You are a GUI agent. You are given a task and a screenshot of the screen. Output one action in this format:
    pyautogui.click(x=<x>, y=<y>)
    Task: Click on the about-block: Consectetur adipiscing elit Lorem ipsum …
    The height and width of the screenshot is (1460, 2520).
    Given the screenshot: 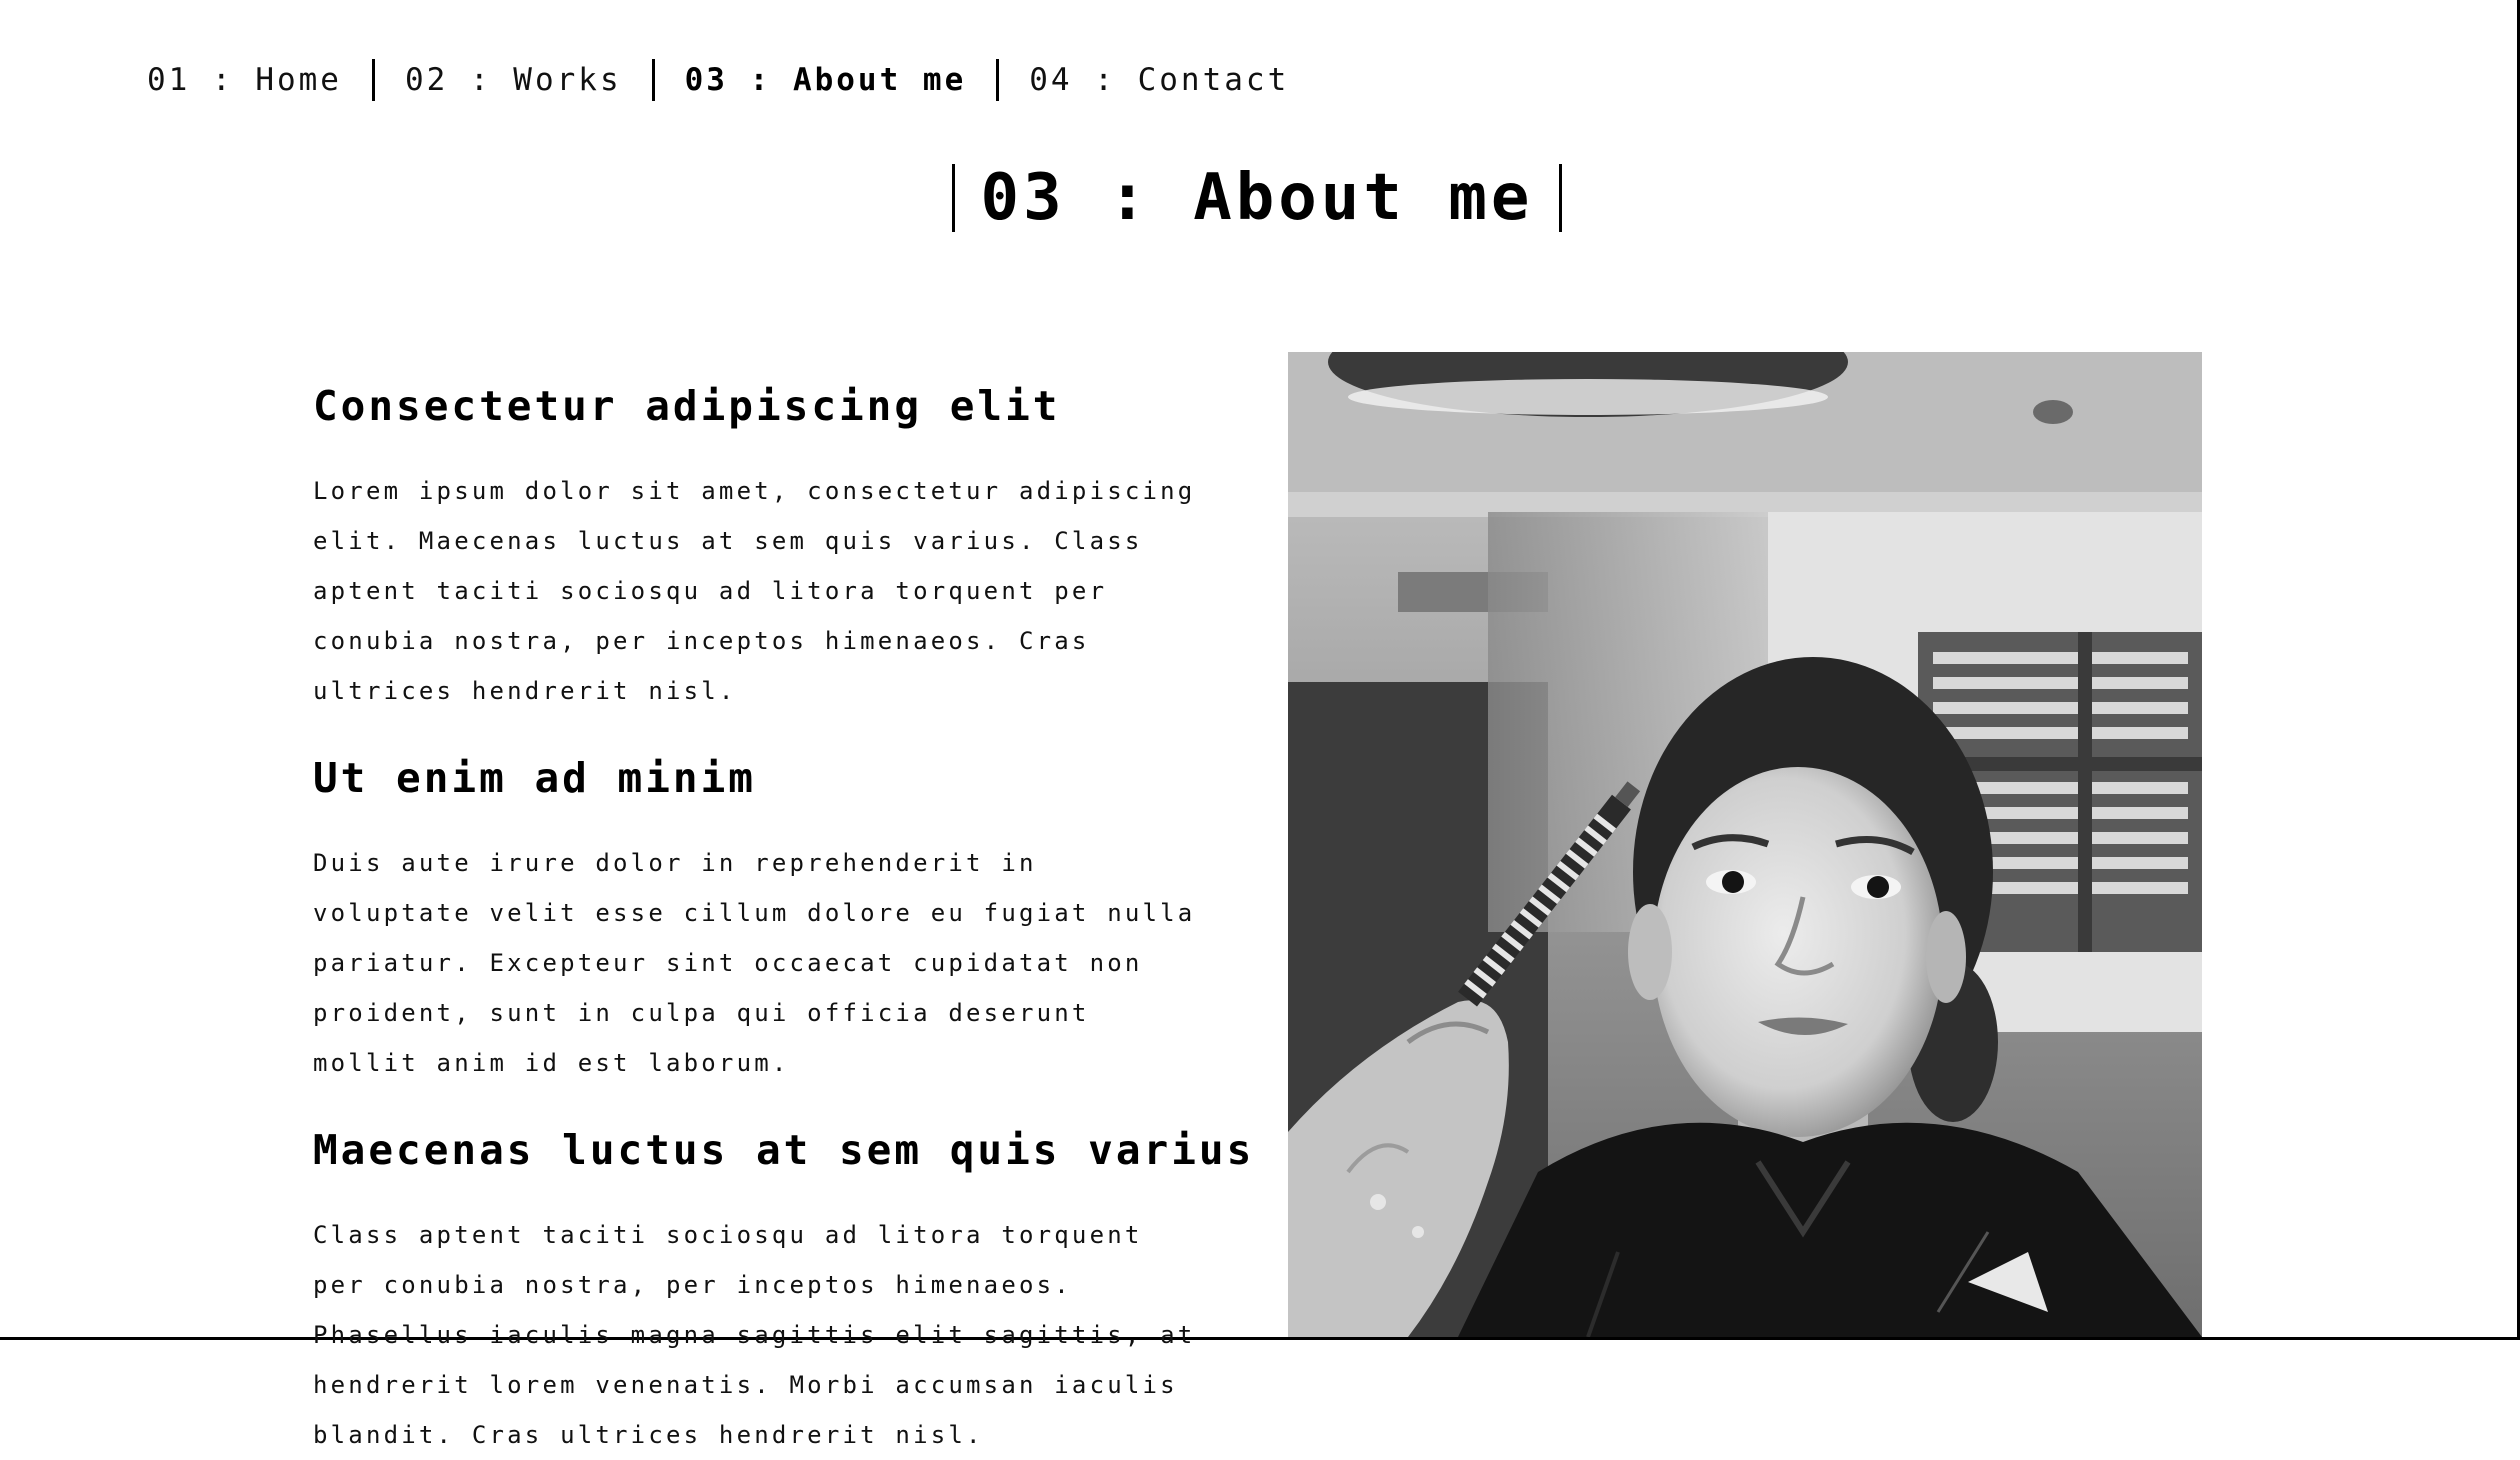 What is the action you would take?
    pyautogui.click(x=763, y=548)
    